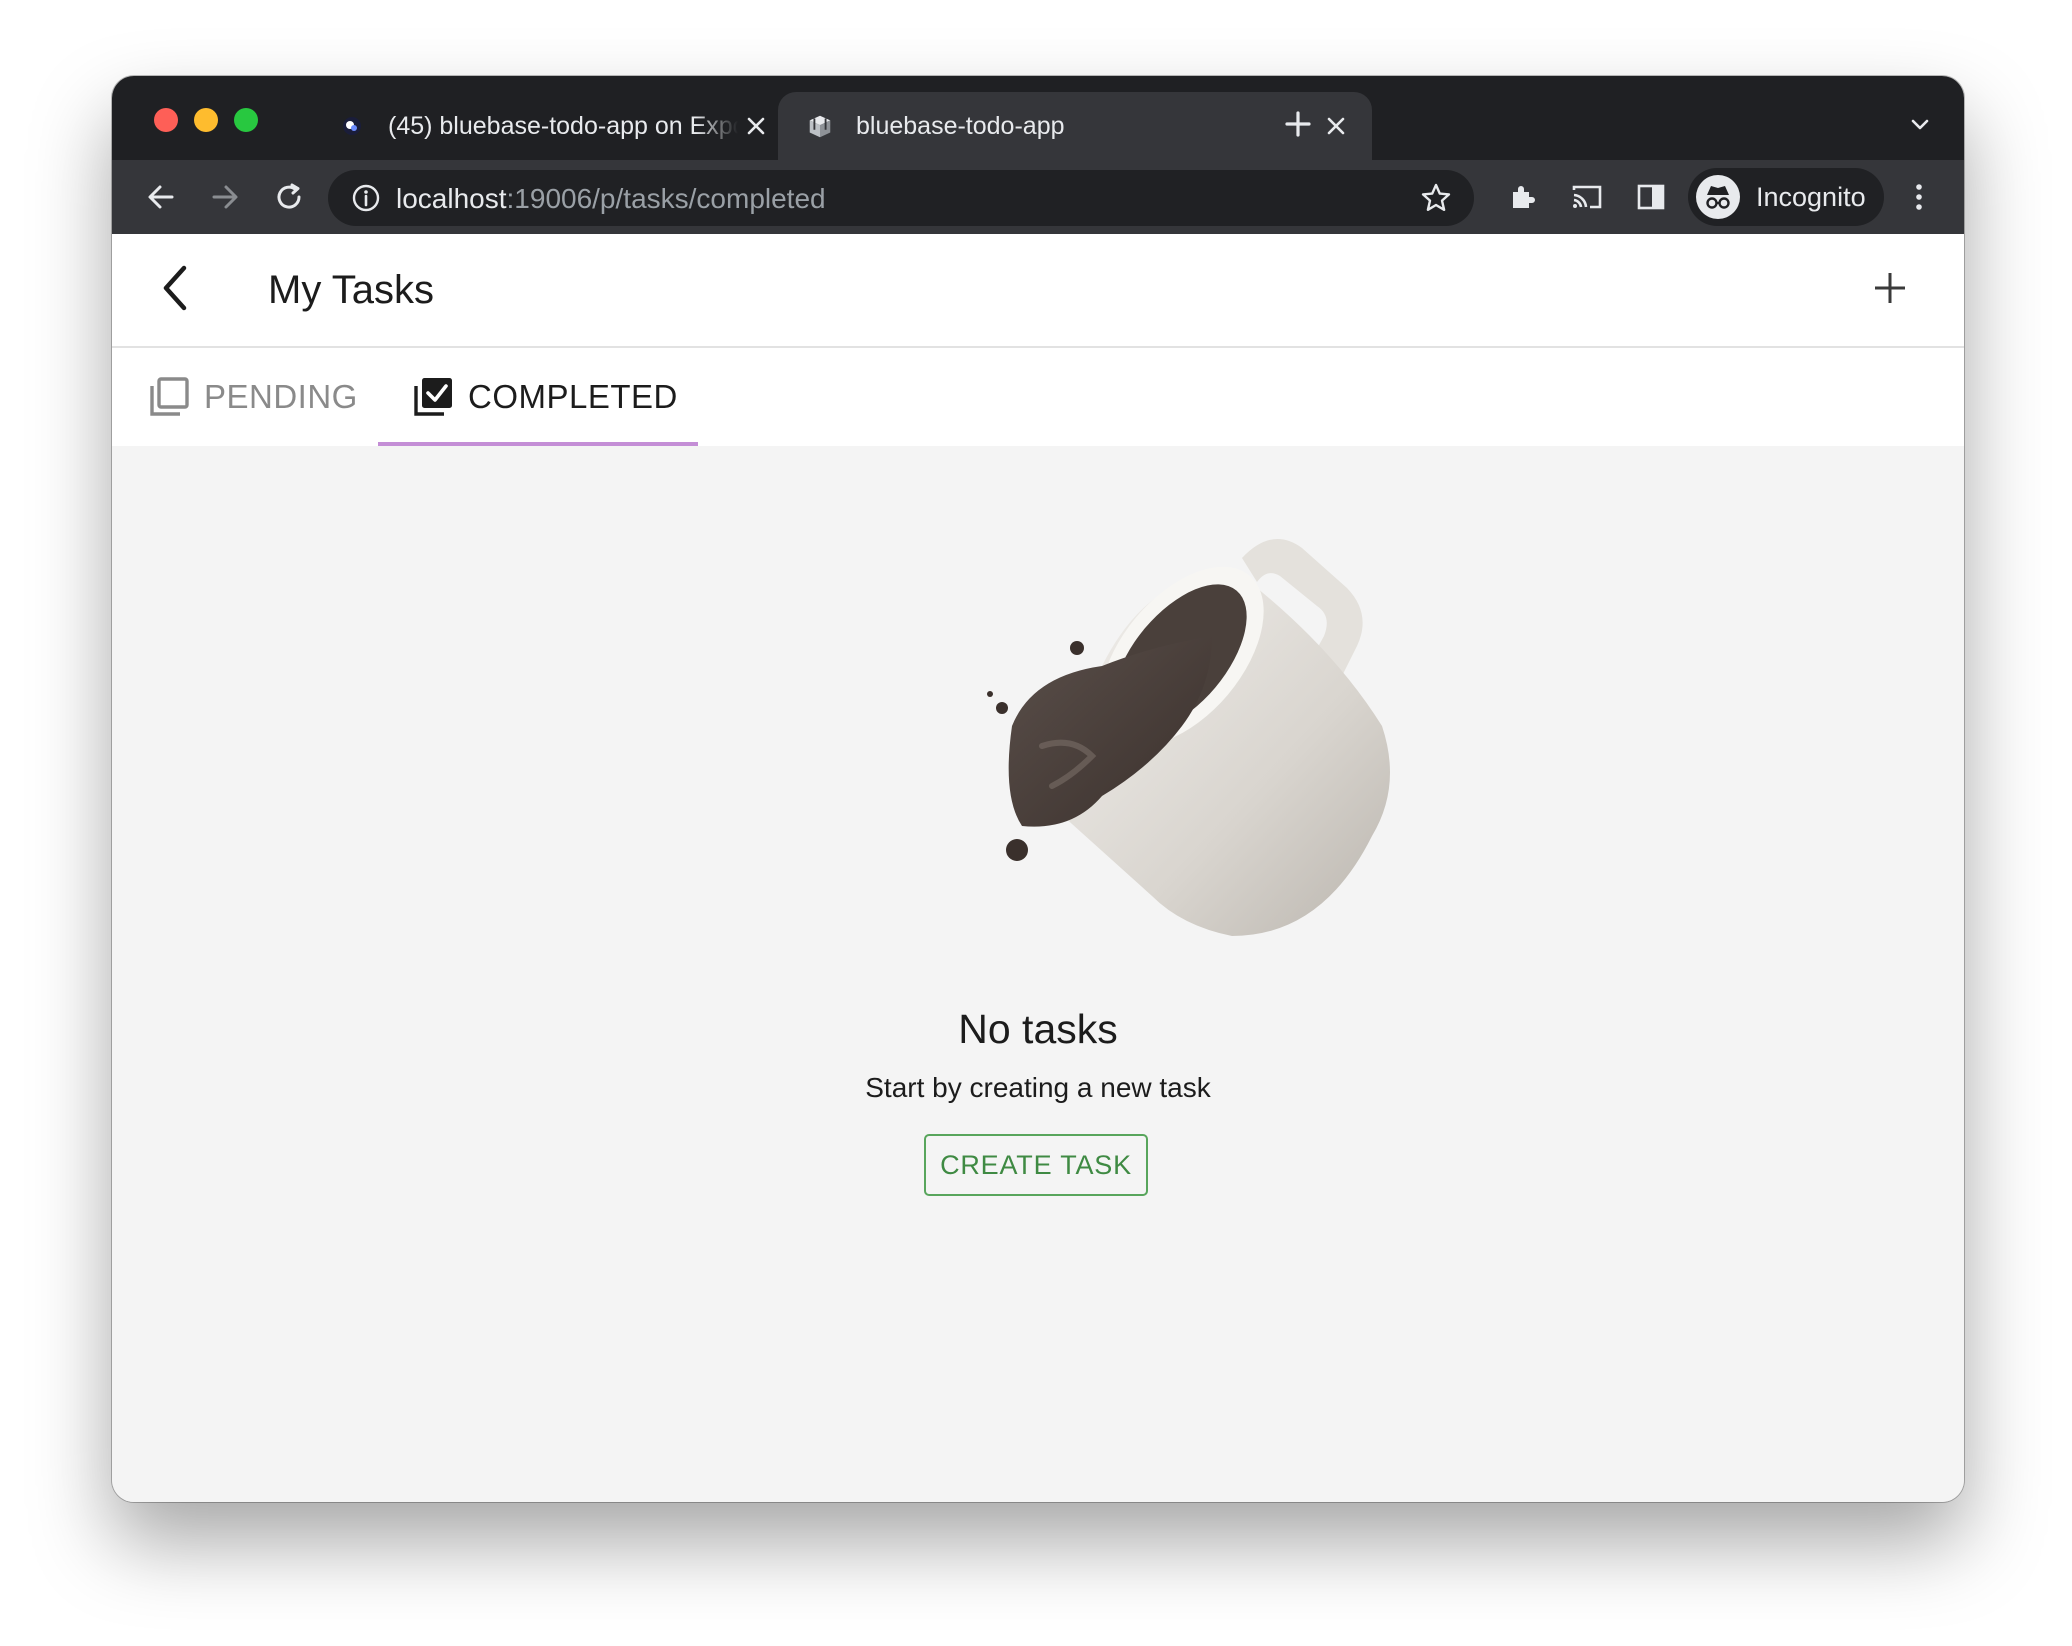 The width and height of the screenshot is (2072, 1646). I want to click on add-task-button, so click(1890, 288).